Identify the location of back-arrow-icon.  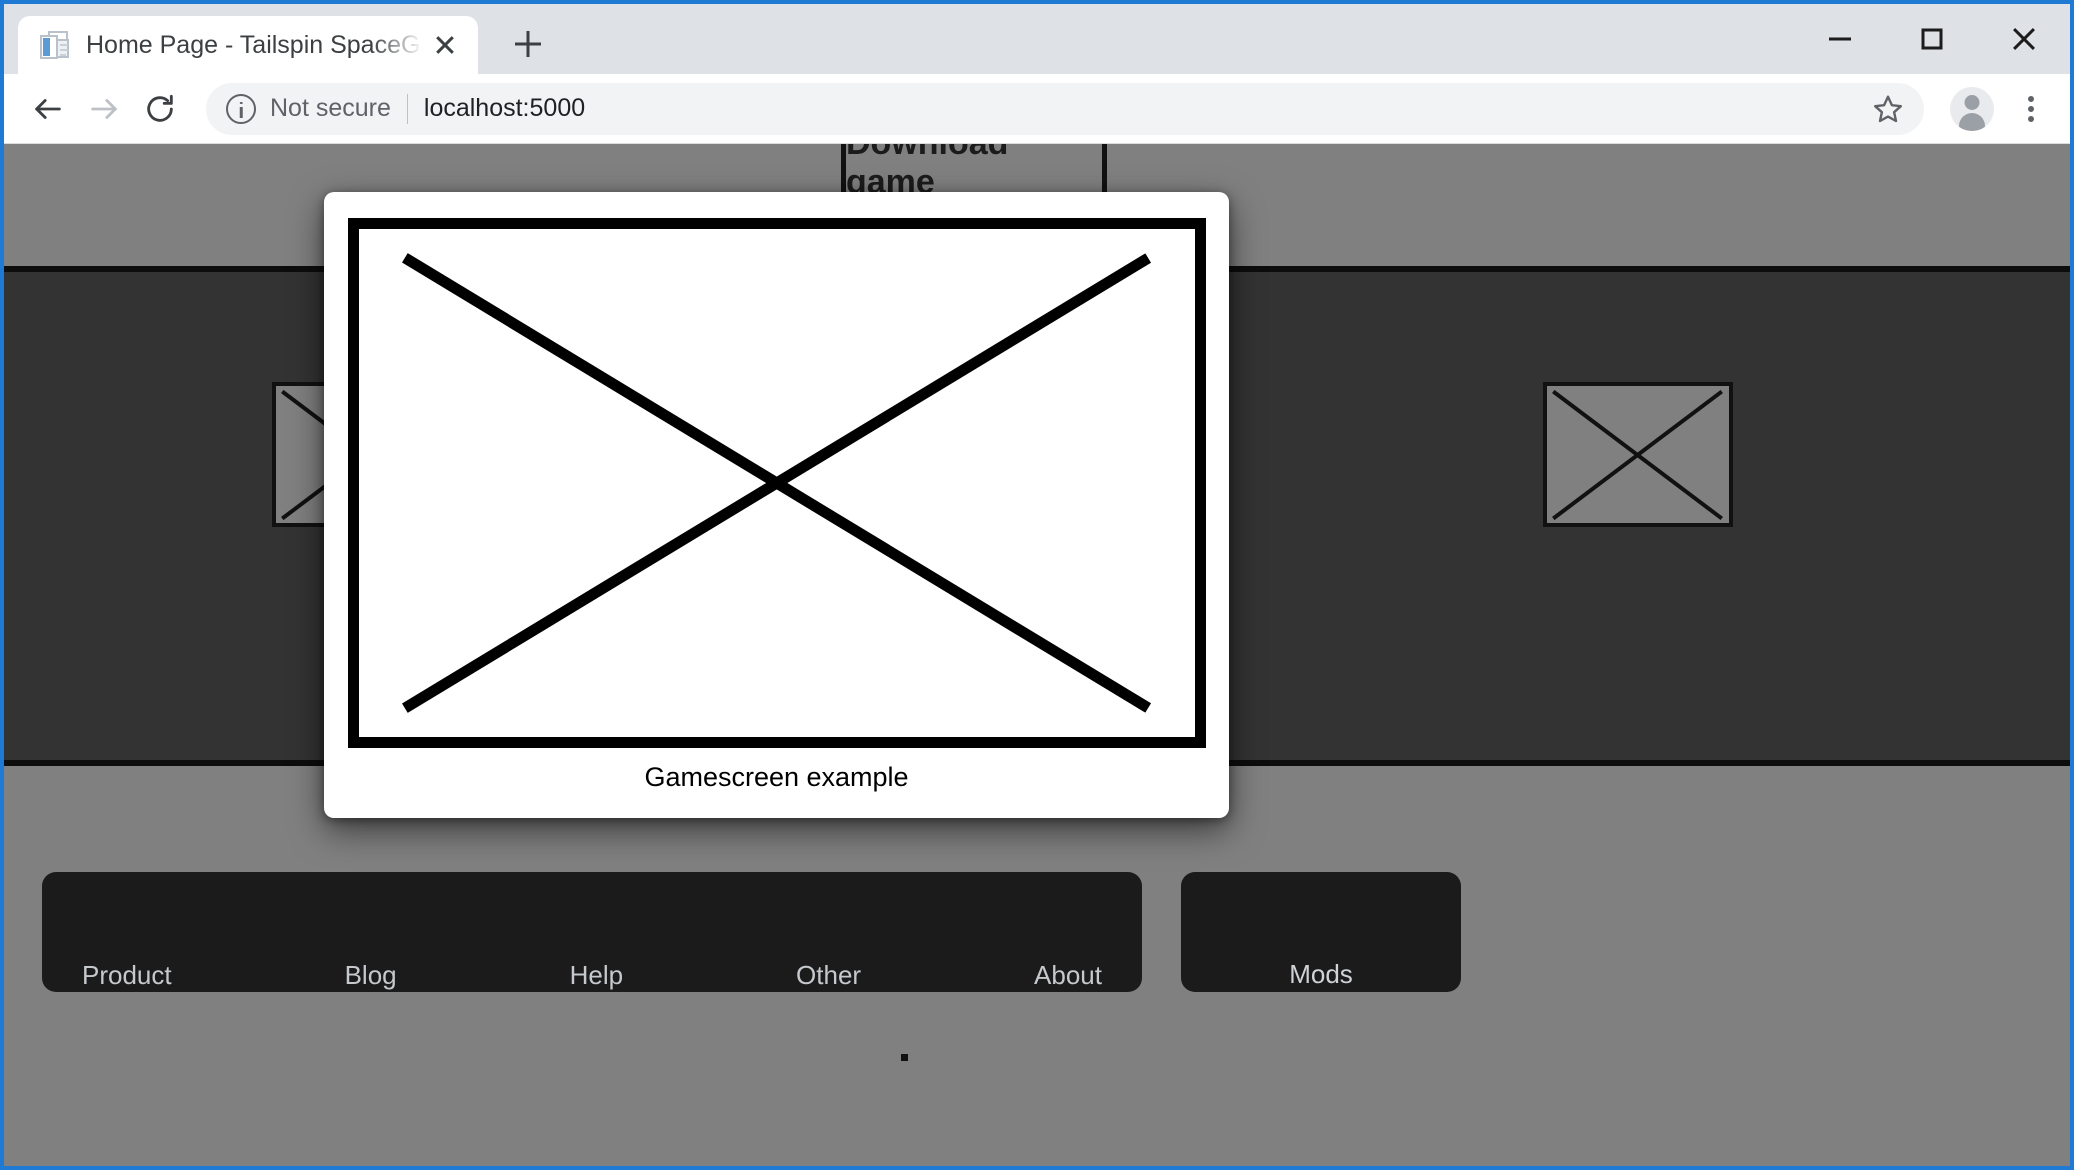
(48, 109).